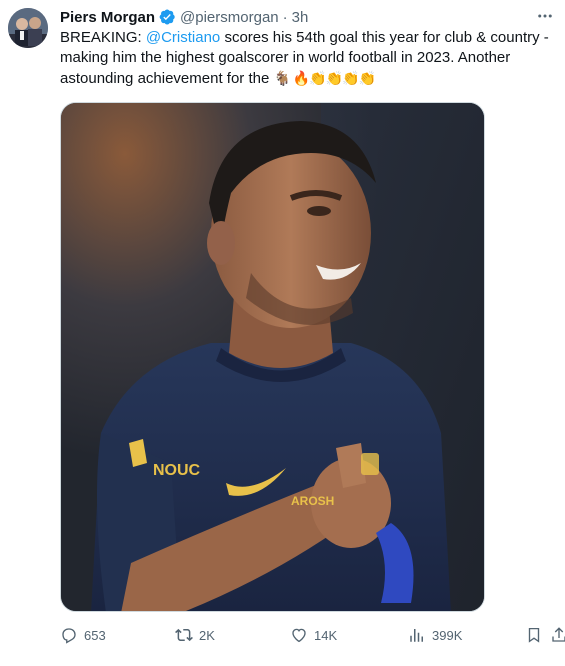 This screenshot has height=666, width=565. I want to click on more-icon, so click(545, 16).